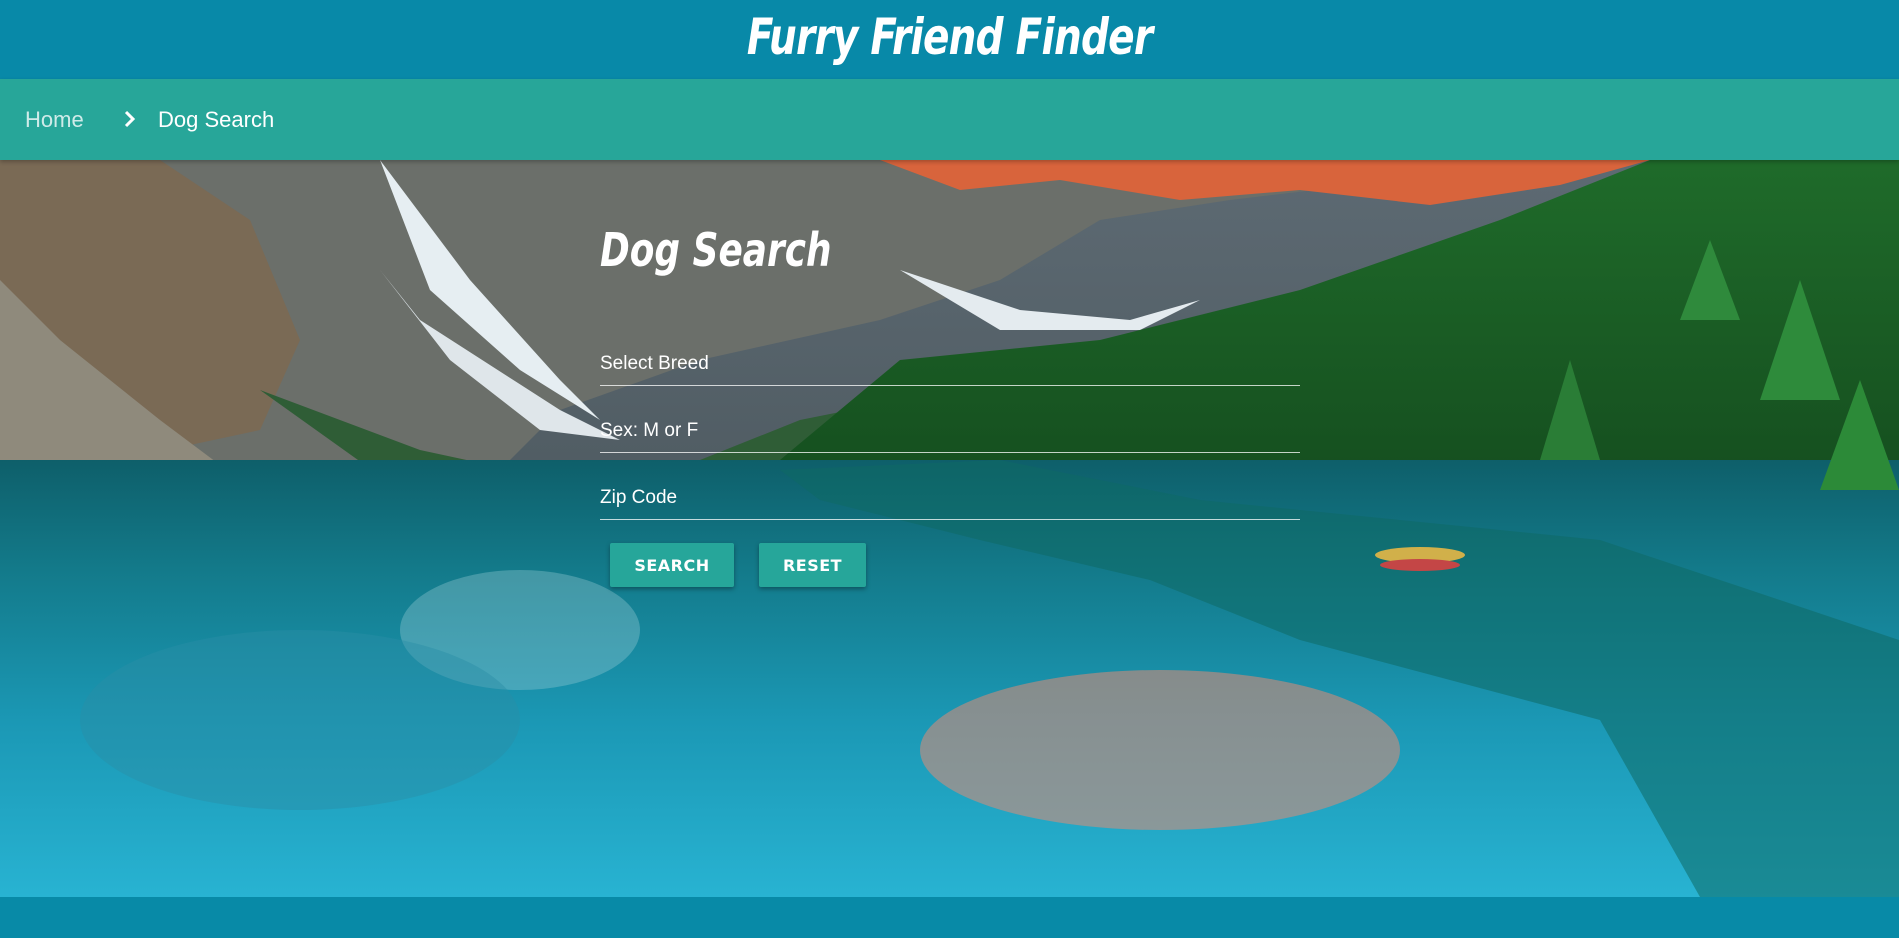 The width and height of the screenshot is (1899, 938). What do you see at coordinates (716, 250) in the screenshot?
I see `page-title: Dog Search` at bounding box center [716, 250].